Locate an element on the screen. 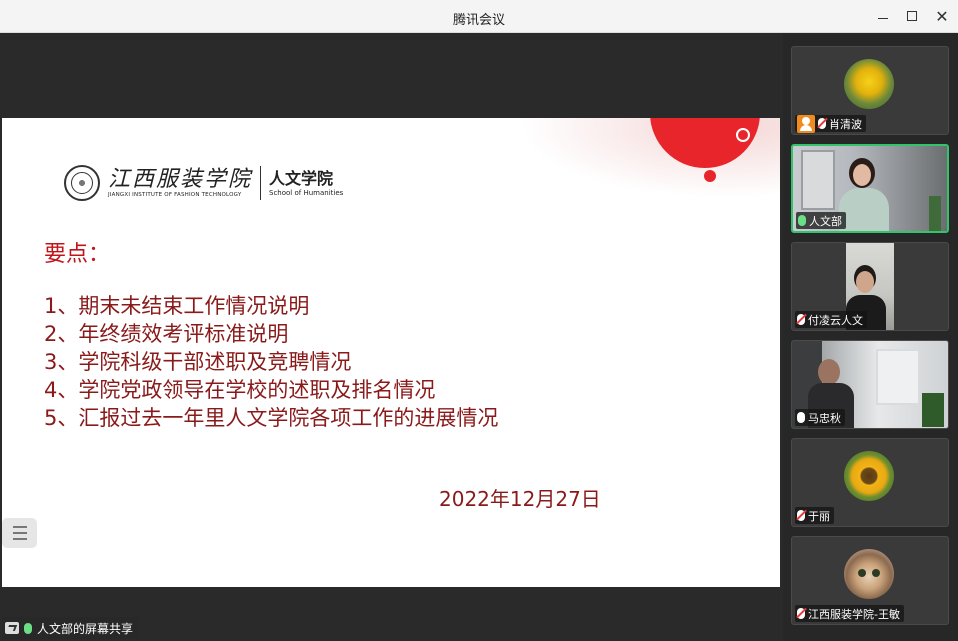 The height and width of the screenshot is (641, 958). participant-tile: 马忠秋 is located at coordinates (870, 384).